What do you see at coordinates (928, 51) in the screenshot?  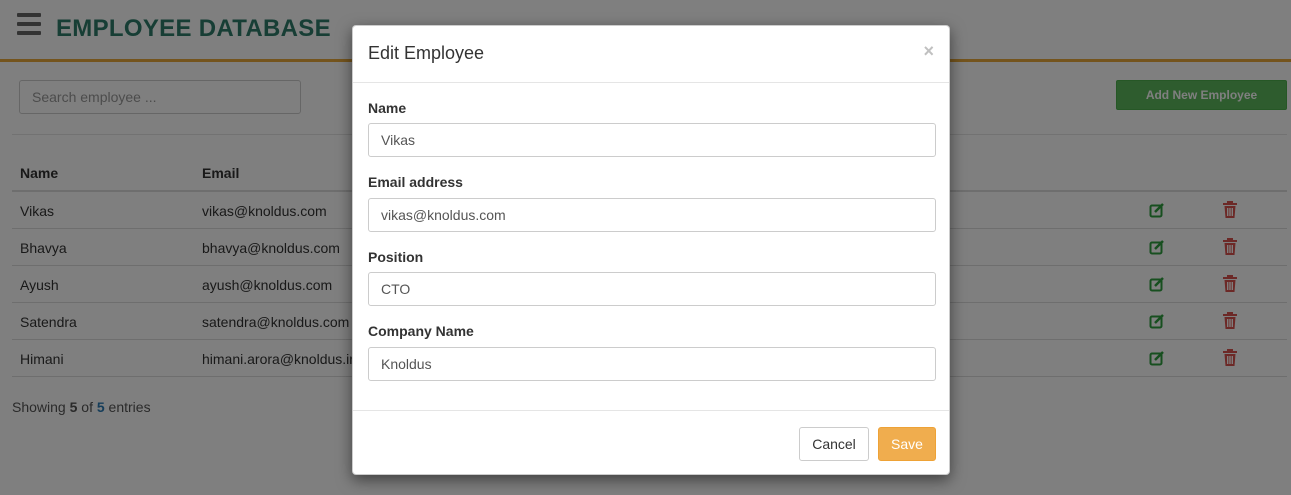 I see `close-icon: ×` at bounding box center [928, 51].